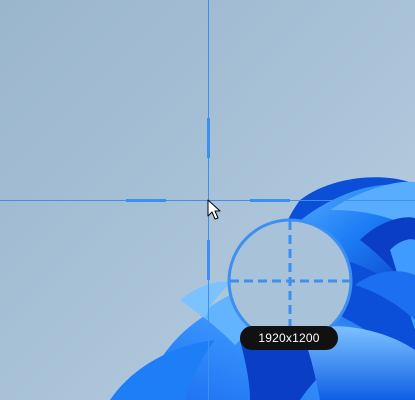 Image resolution: width=415 pixels, height=400 pixels. I want to click on magnifier-loupe-icon, so click(290, 281).